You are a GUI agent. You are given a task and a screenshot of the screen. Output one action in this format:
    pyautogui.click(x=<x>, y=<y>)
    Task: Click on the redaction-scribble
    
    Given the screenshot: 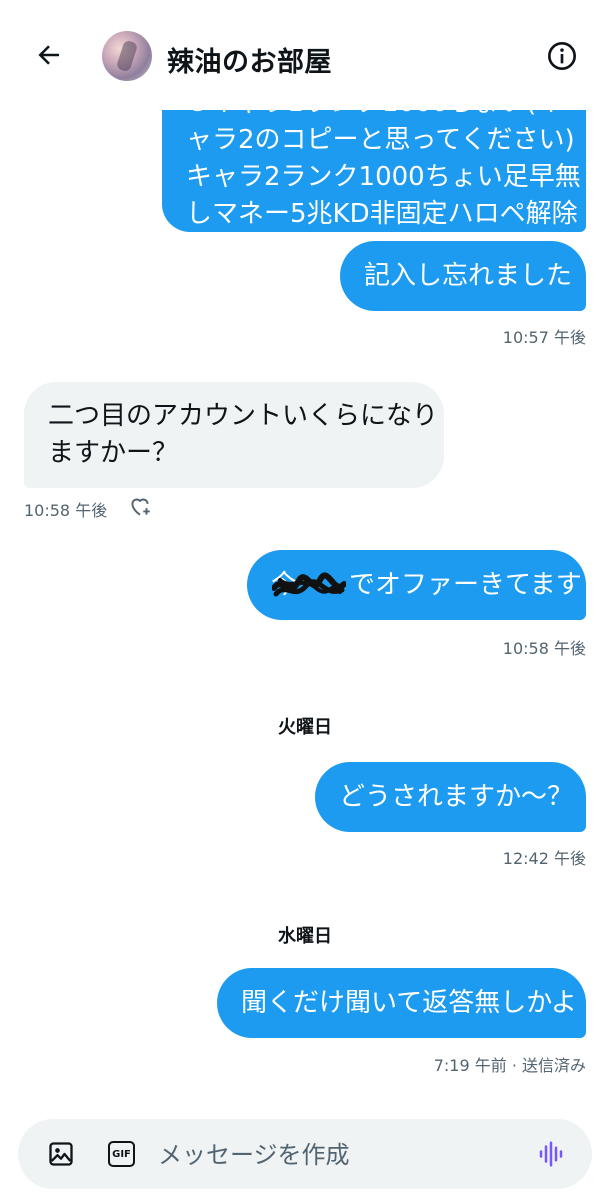 What is the action you would take?
    pyautogui.click(x=309, y=584)
    